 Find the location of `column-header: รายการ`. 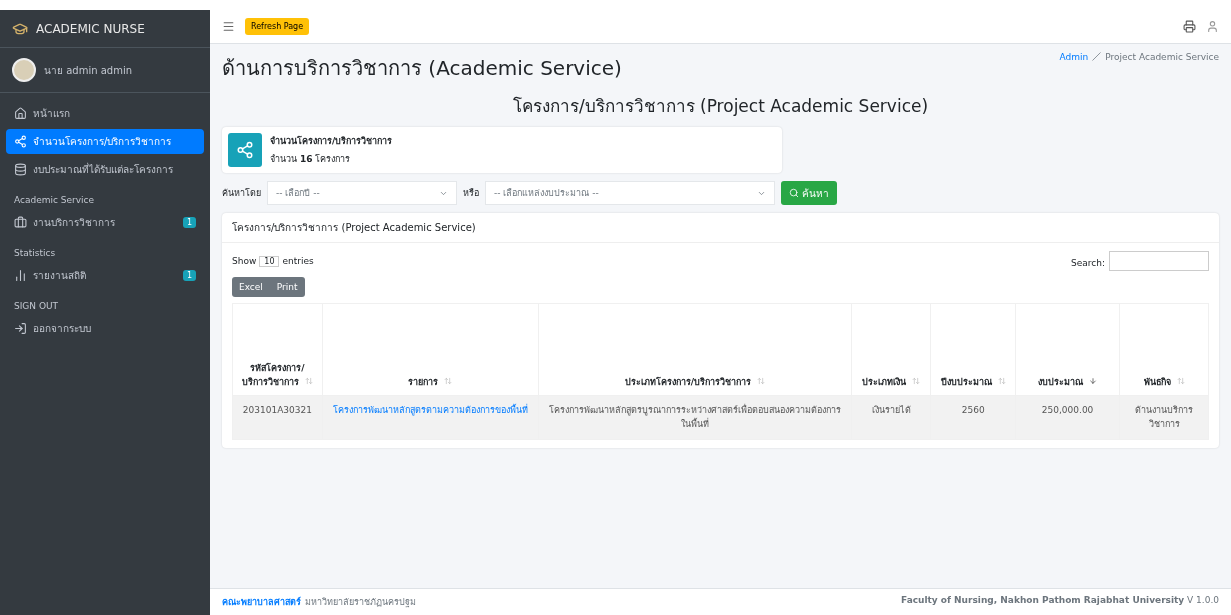

column-header: รายการ is located at coordinates (430, 349).